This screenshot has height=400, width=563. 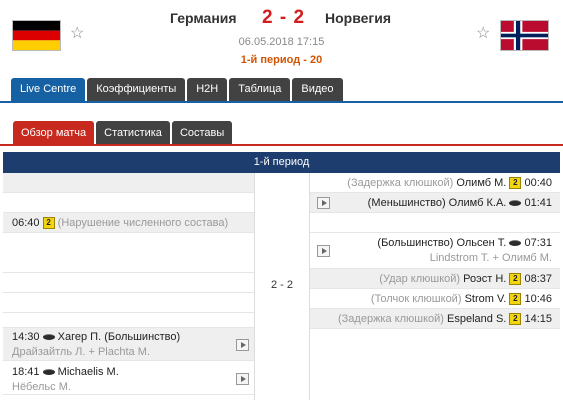 What do you see at coordinates (119, 337) in the screenshot?
I see `goal-scorer: Хагер П. (Большинство)` at bounding box center [119, 337].